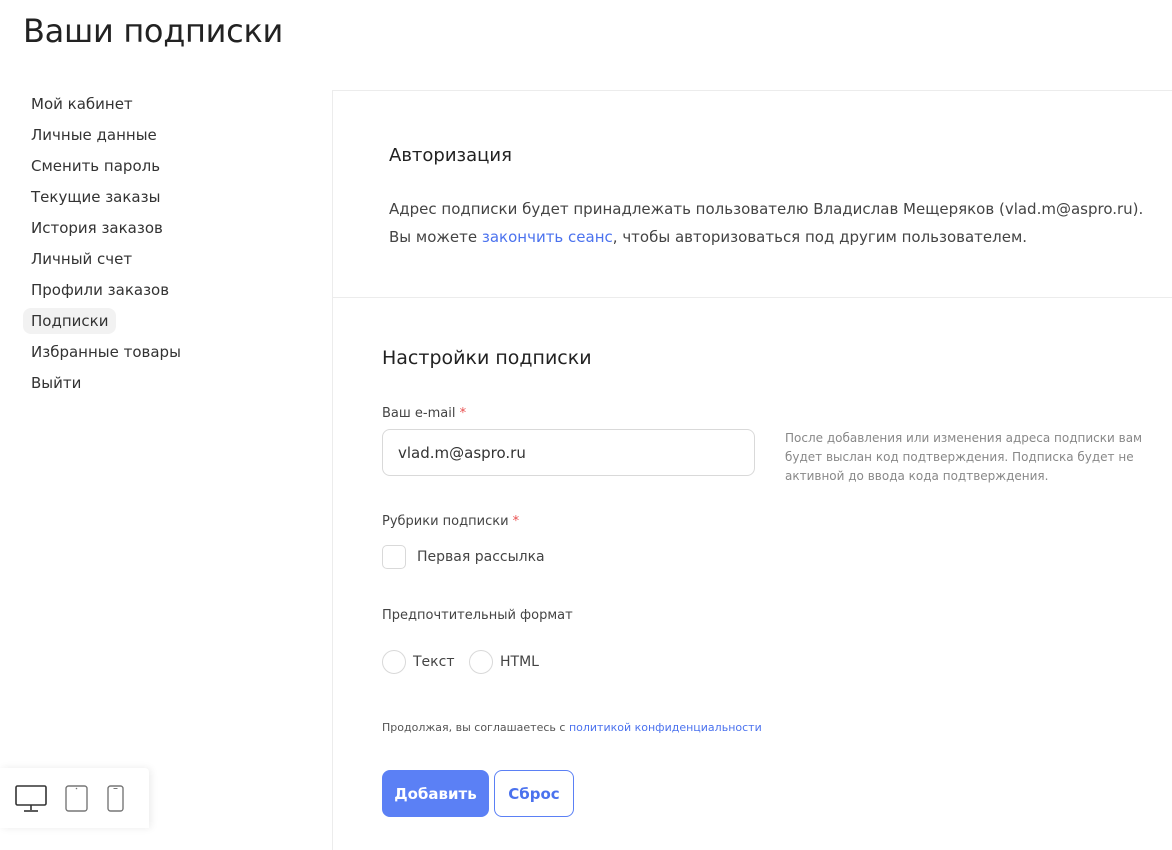 The width and height of the screenshot is (1172, 850). I want to click on sidebar-item-current-orders: Текущие заказы, so click(163, 197).